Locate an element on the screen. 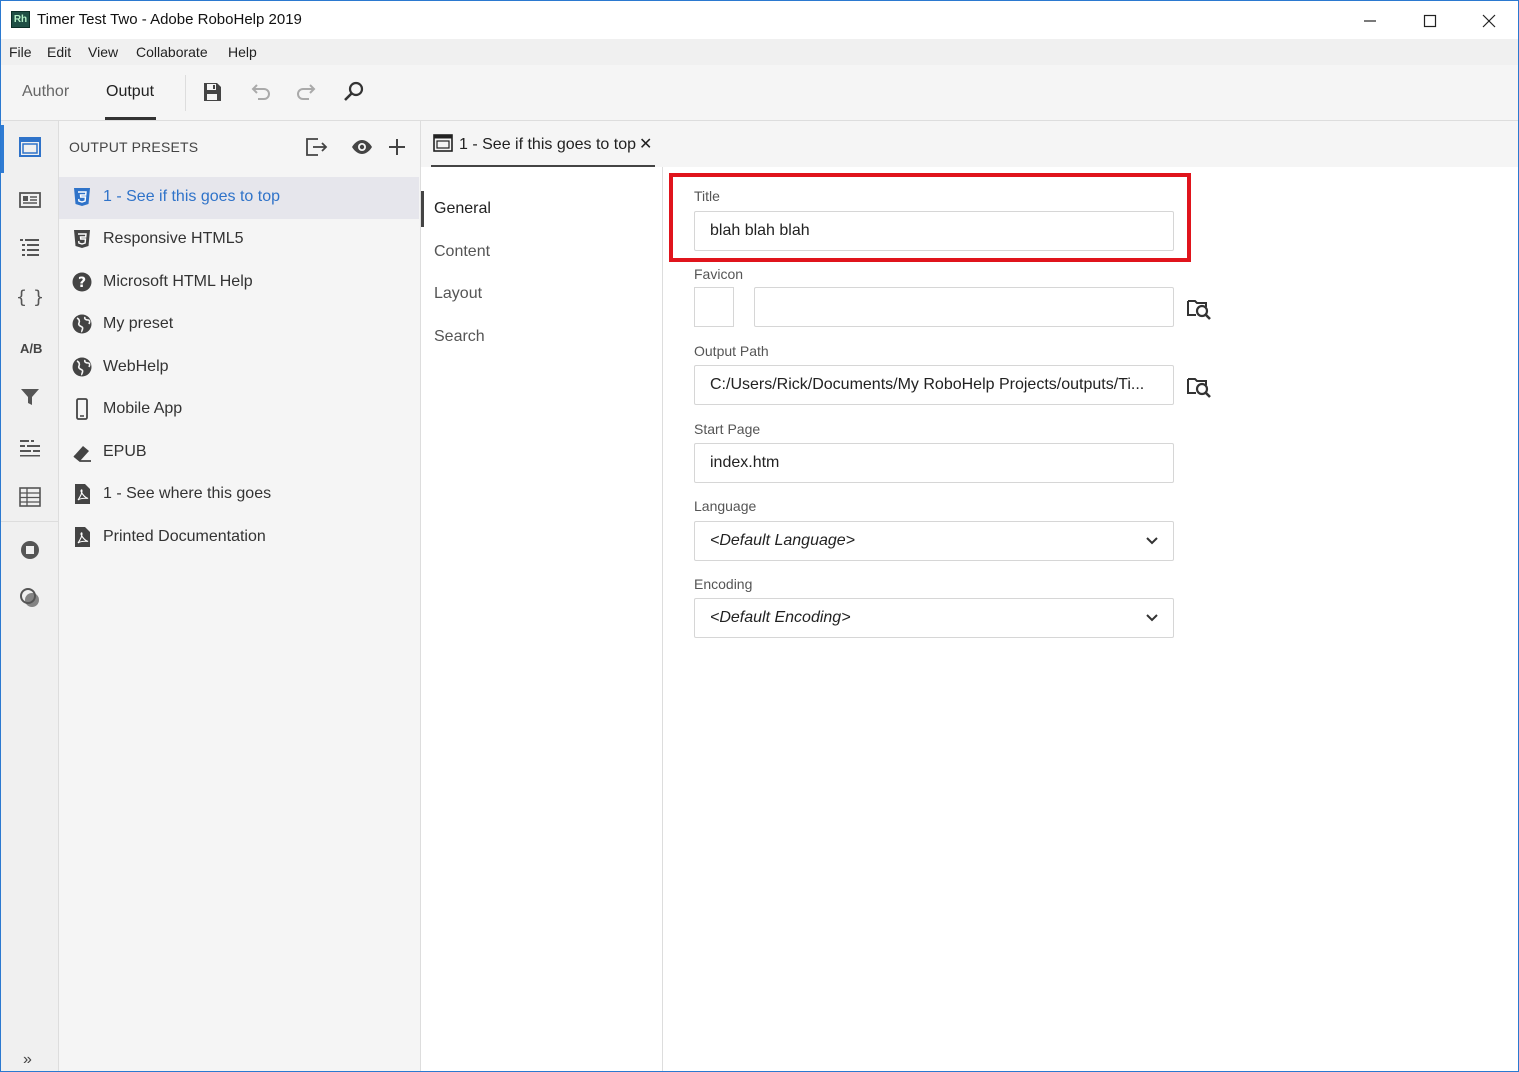 This screenshot has width=1519, height=1072. window-title: Timer Test Two - Adobe RoboHelp 2019 is located at coordinates (169, 19).